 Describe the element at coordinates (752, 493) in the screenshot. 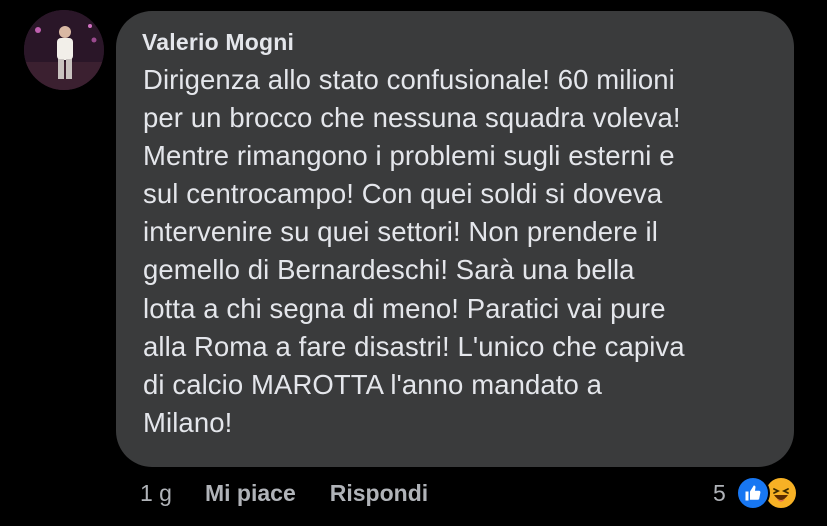

I see `like-reaction-icon` at that location.